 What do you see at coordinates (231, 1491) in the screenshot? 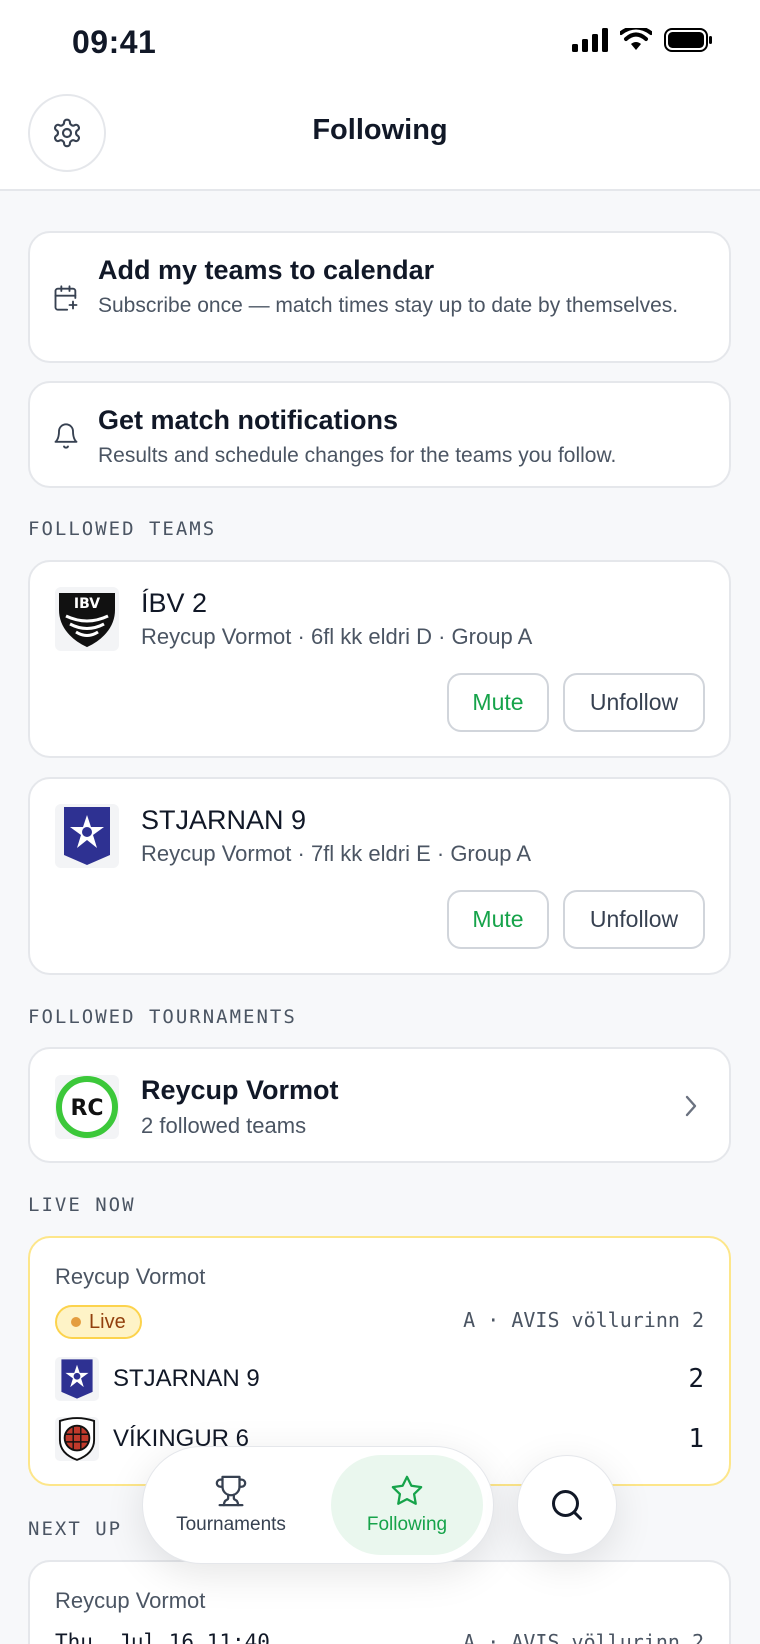
I see `trophy-icon` at bounding box center [231, 1491].